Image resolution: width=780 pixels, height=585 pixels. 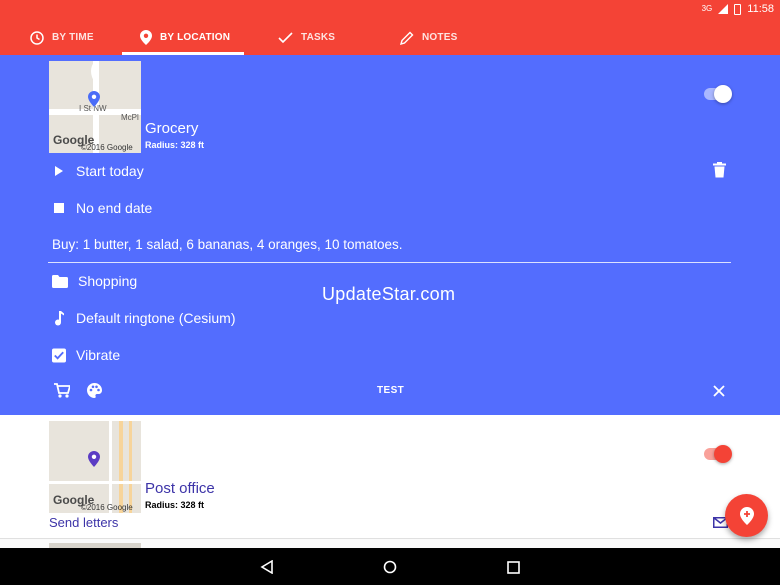 What do you see at coordinates (59, 317) in the screenshot?
I see `music-note-icon` at bounding box center [59, 317].